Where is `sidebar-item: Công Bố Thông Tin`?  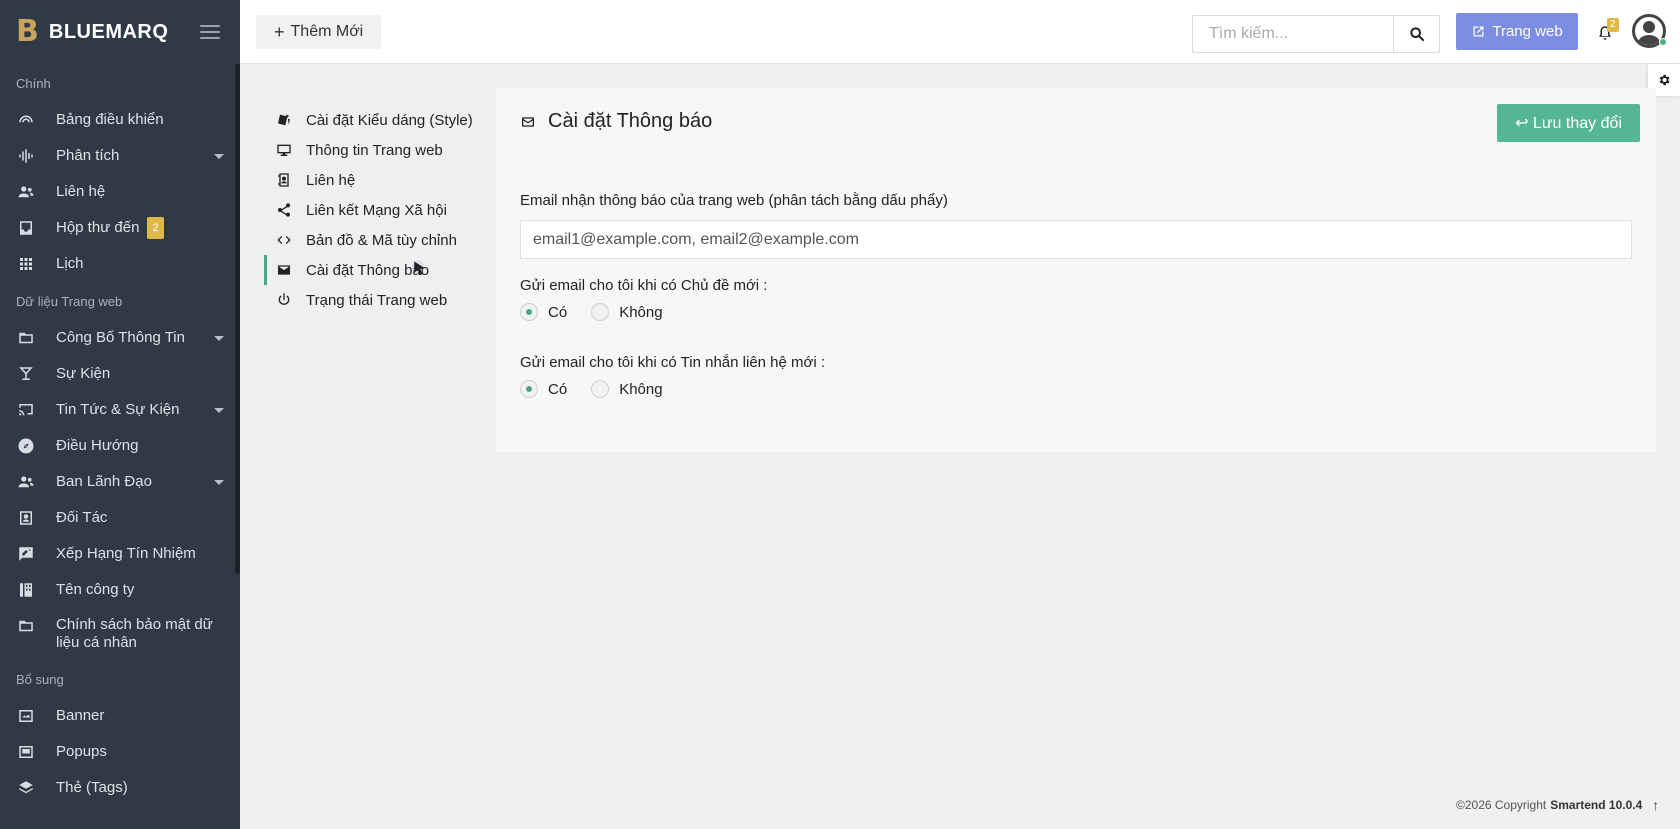 sidebar-item: Công Bố Thông Tin is located at coordinates (120, 338).